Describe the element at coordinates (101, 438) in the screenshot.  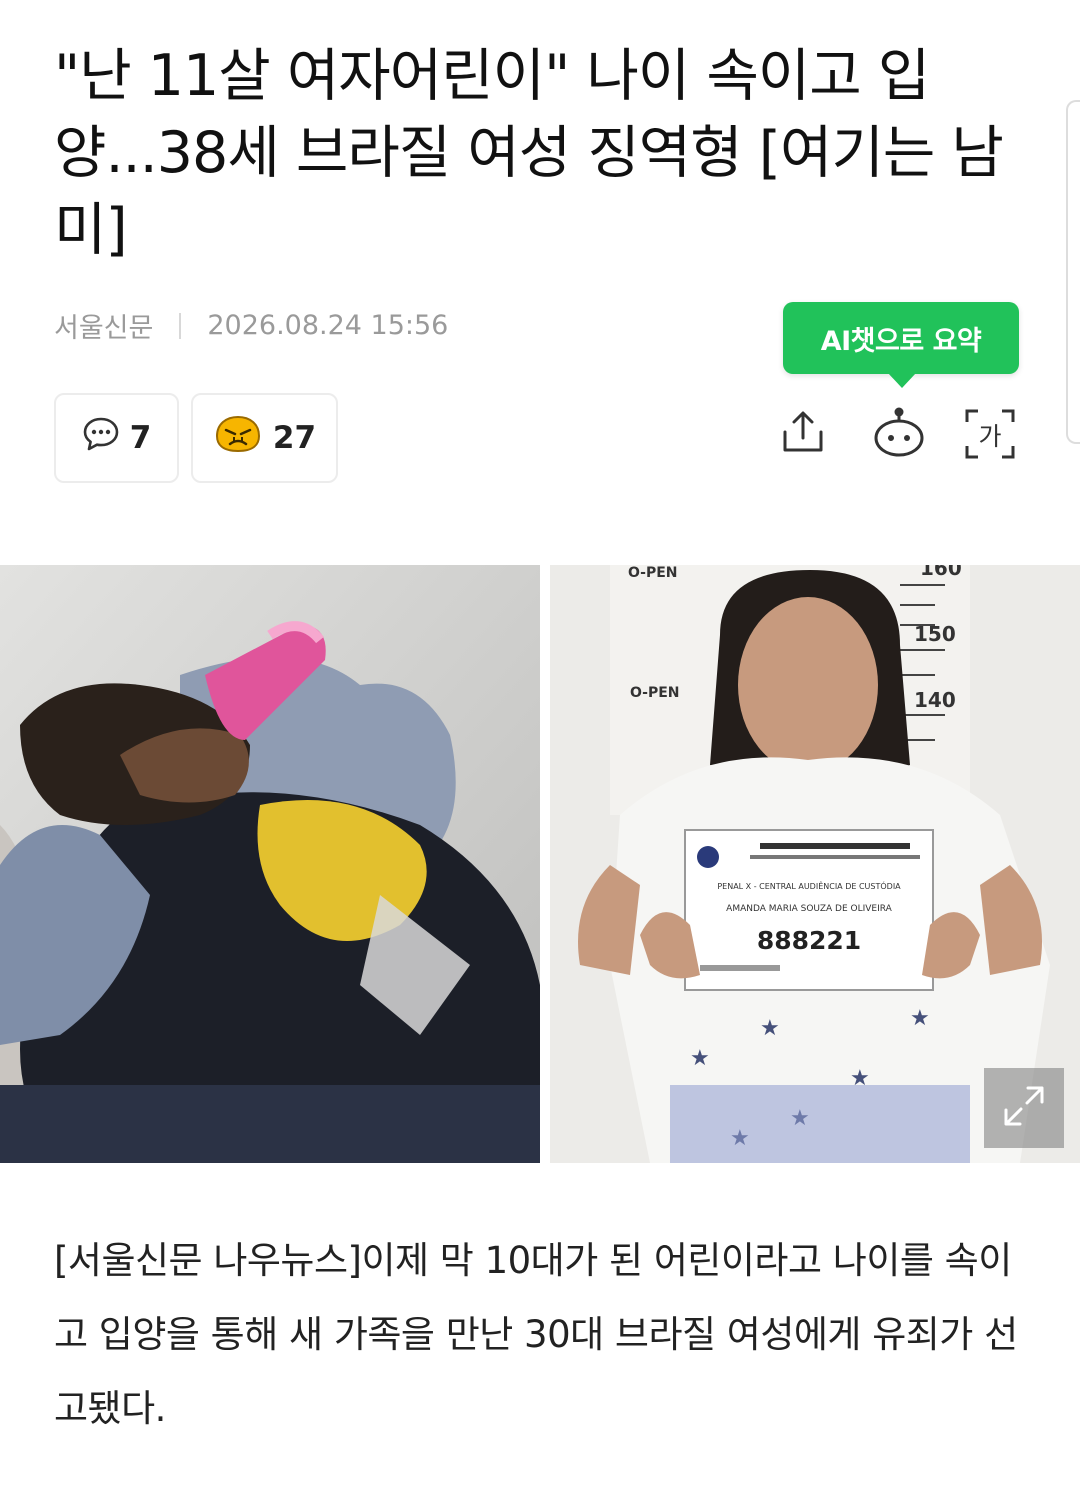
I see `comment-icon` at that location.